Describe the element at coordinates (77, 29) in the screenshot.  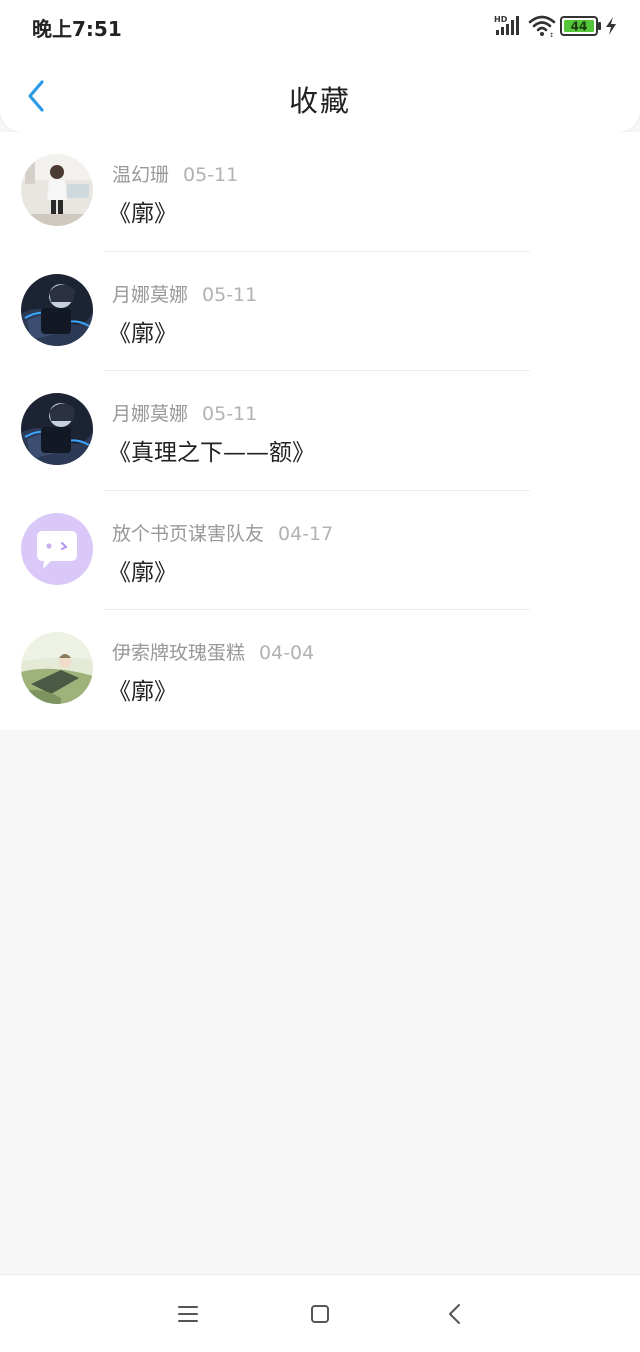
I see `status-time: 晚上7:51` at that location.